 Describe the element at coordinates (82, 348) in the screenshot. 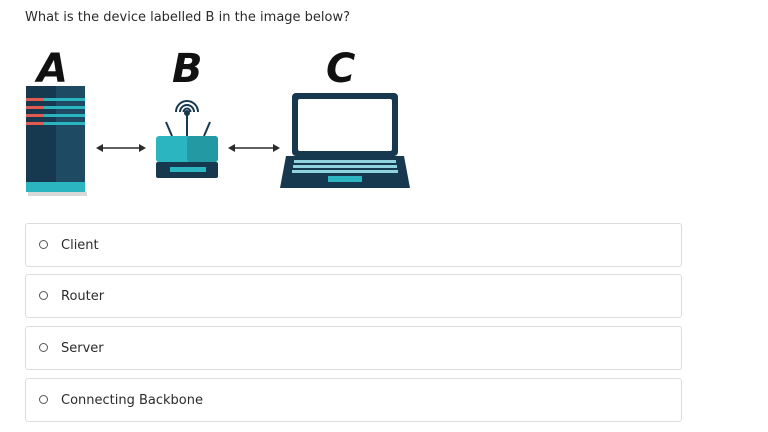

I see `option-label: Server` at that location.